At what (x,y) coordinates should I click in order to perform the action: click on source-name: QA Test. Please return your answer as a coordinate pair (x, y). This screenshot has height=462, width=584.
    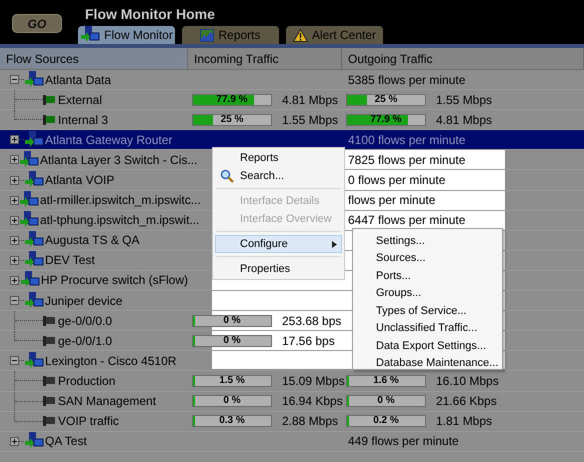
    Looking at the image, I should click on (66, 441).